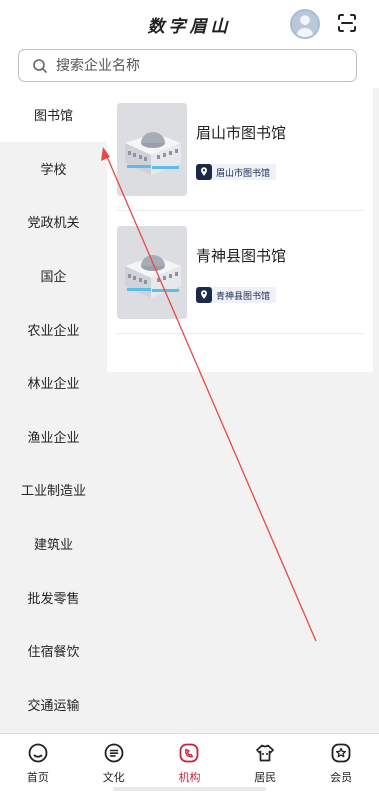 Image resolution: width=379 pixels, height=792 pixels. What do you see at coordinates (341, 777) in the screenshot?
I see `tab-label: 会员` at bounding box center [341, 777].